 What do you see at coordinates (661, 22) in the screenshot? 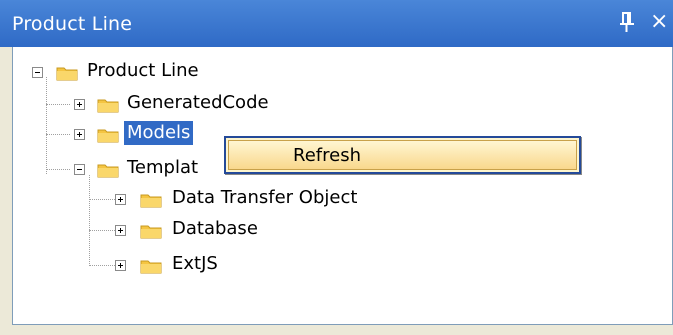
I see `close-icon: ×` at bounding box center [661, 22].